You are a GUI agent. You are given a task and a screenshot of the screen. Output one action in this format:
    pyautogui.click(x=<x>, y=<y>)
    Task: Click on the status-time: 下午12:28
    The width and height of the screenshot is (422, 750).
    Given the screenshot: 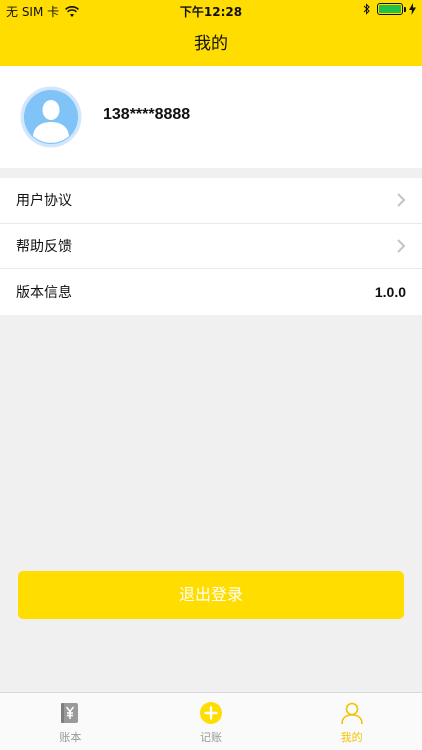 What is the action you would take?
    pyautogui.click(x=211, y=12)
    